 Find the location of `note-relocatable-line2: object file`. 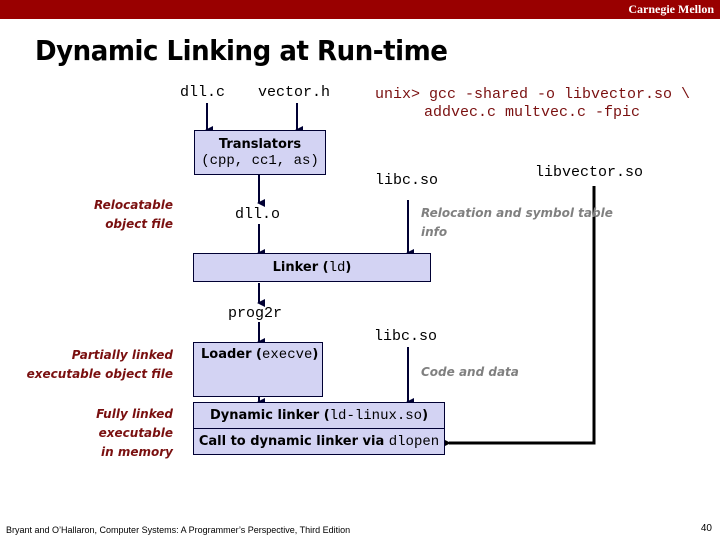

note-relocatable-line2: object file is located at coordinates (139, 224).